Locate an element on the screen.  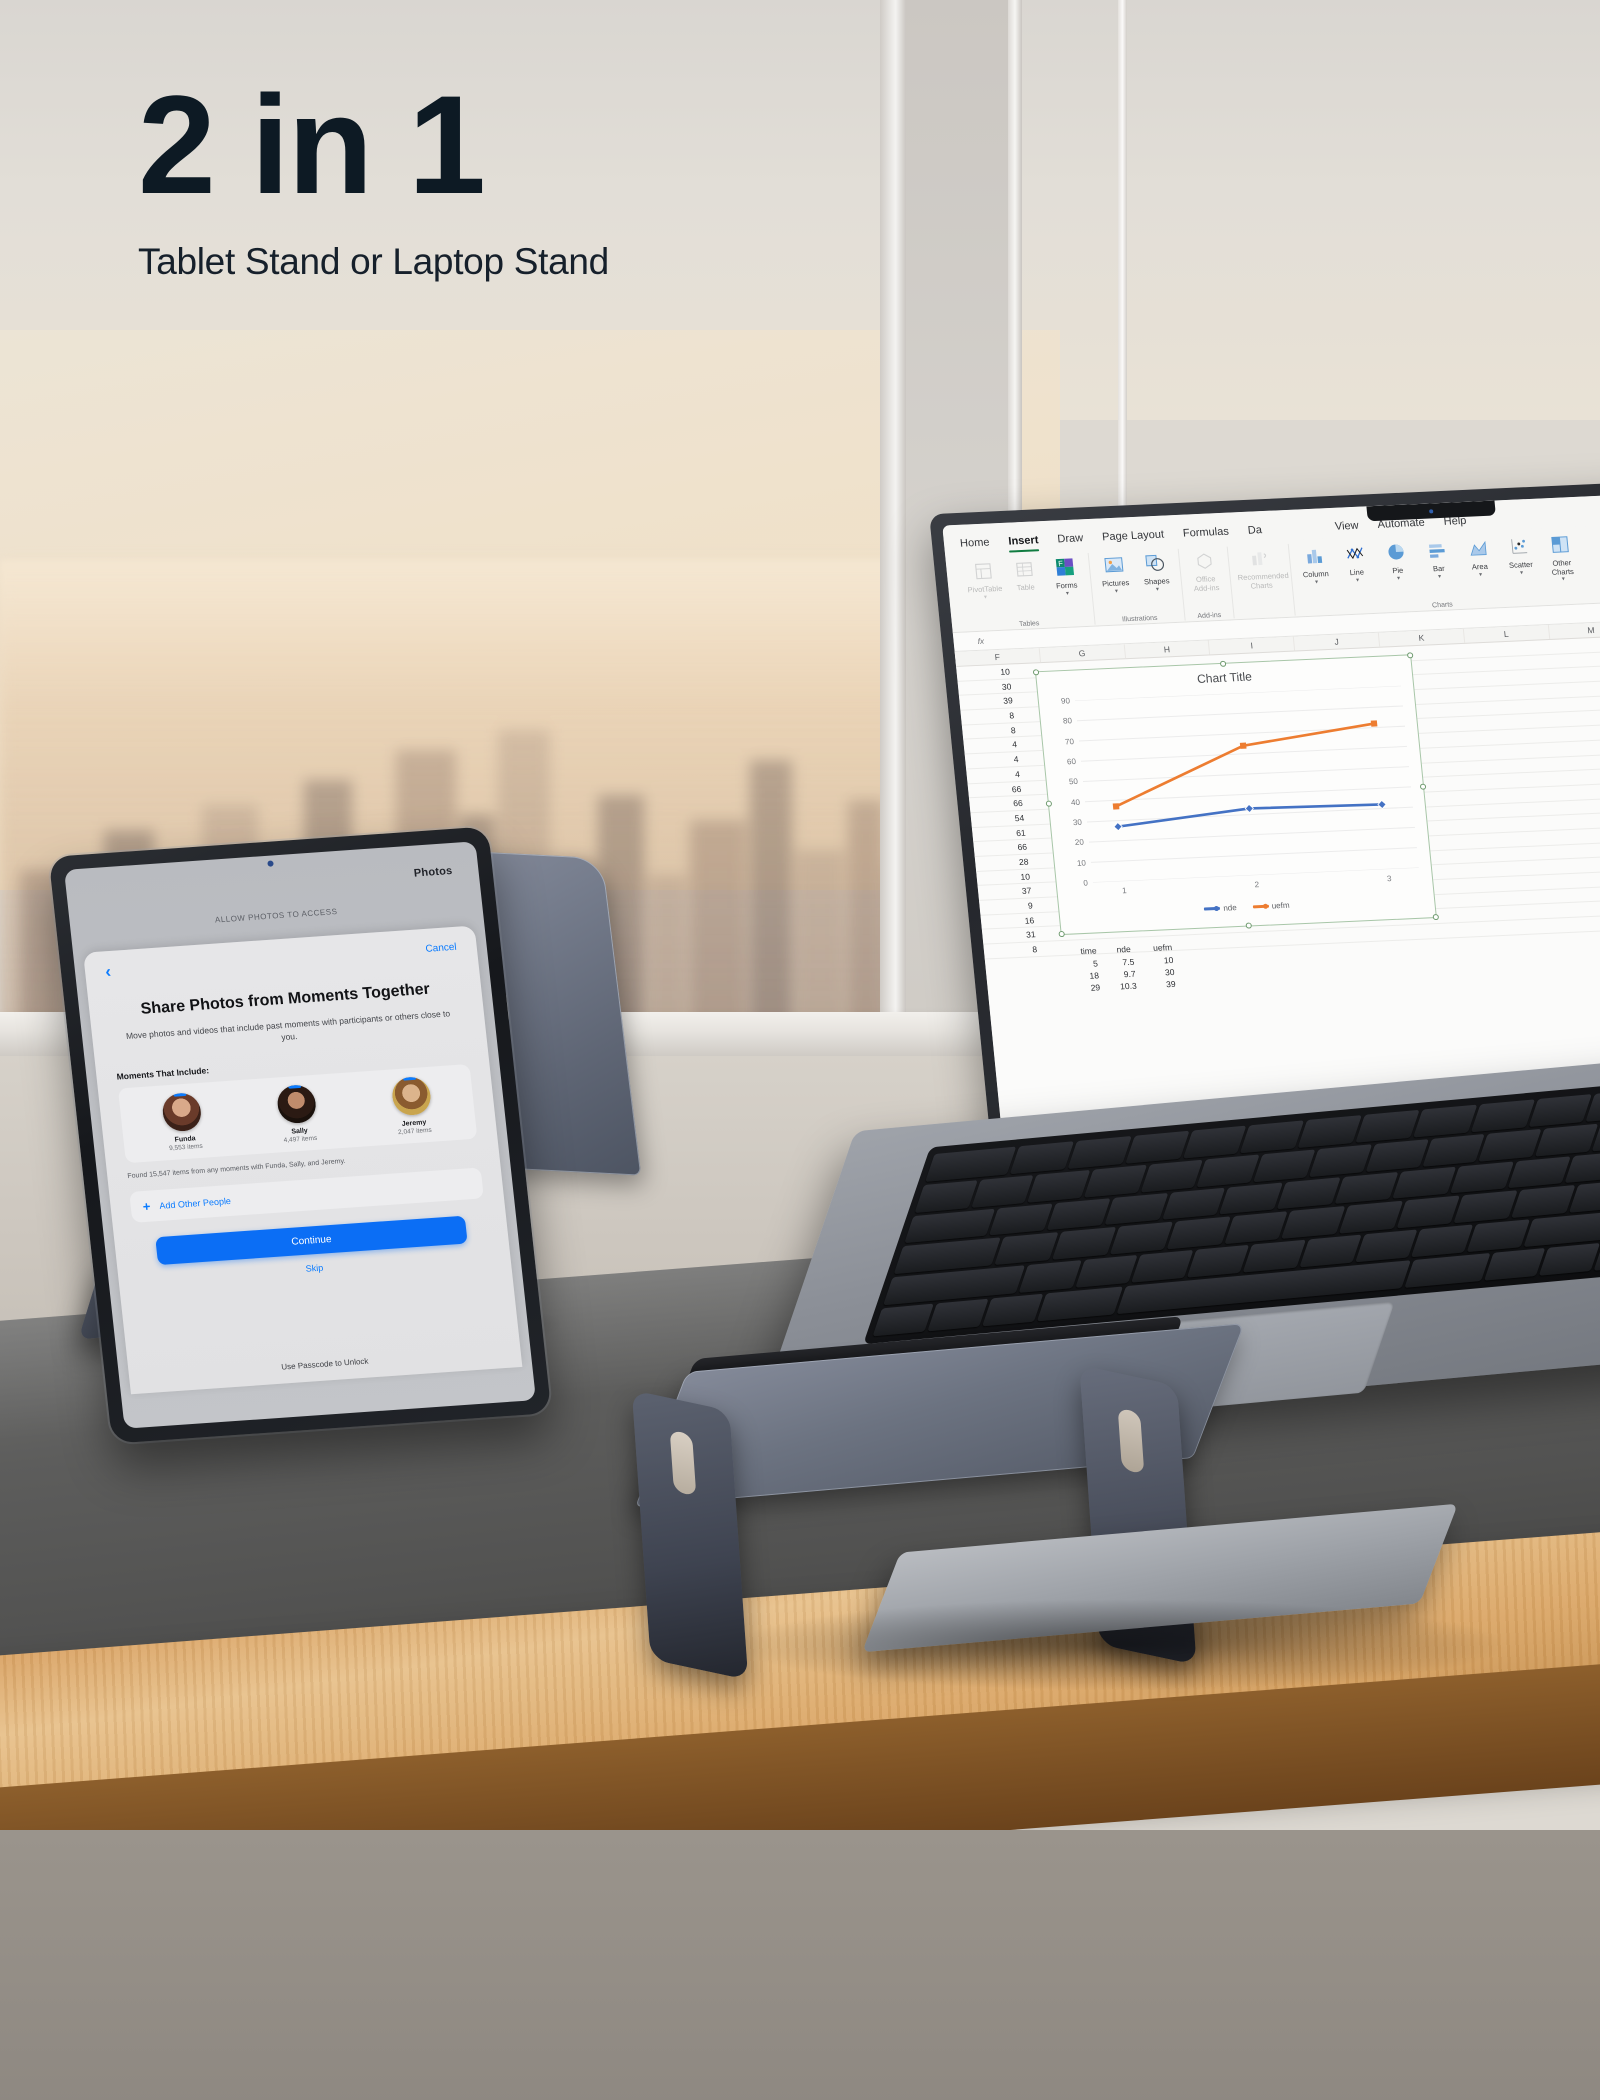
y-axis-tick: 10 is located at coordinates (1081, 863).